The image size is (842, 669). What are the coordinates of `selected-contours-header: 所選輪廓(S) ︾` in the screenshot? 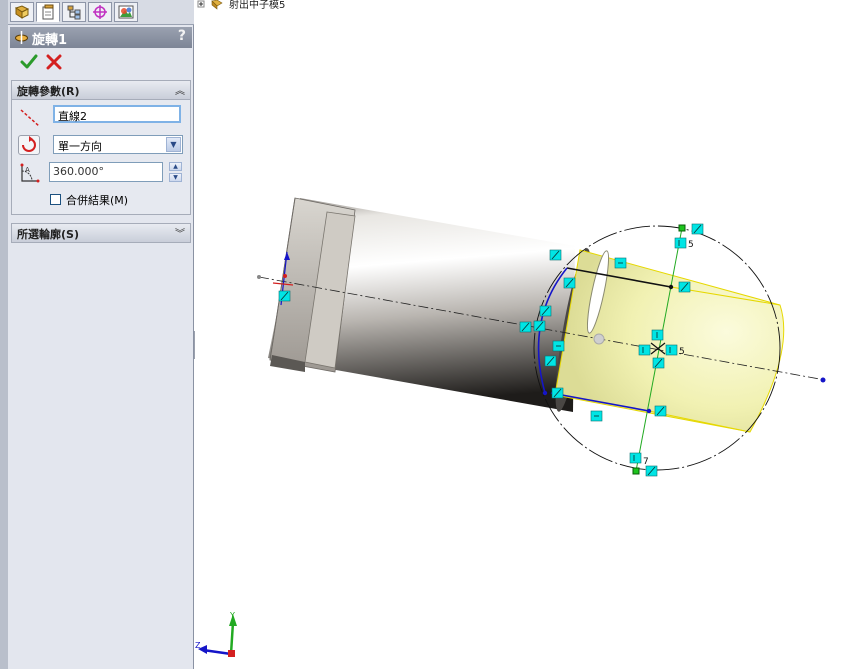 It's located at (101, 233).